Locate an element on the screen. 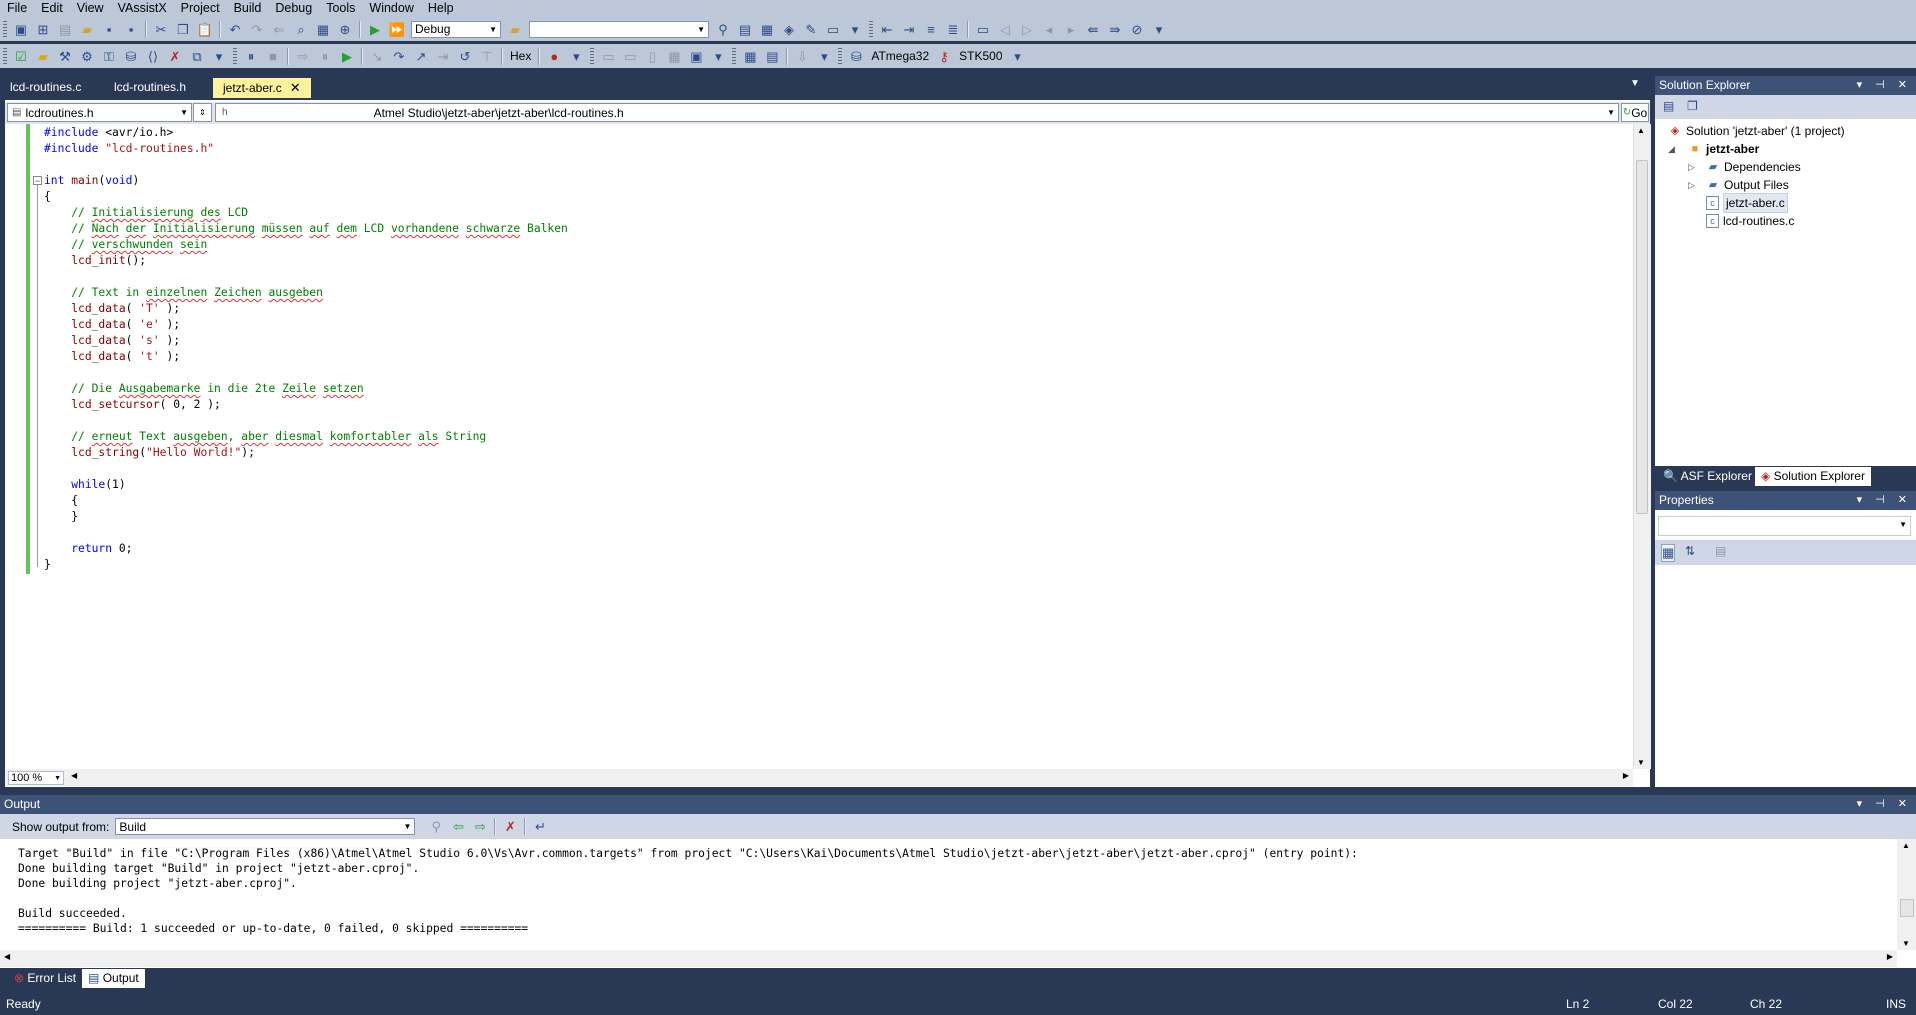 The width and height of the screenshot is (1916, 1015). menu-view: View is located at coordinates (90, 8).